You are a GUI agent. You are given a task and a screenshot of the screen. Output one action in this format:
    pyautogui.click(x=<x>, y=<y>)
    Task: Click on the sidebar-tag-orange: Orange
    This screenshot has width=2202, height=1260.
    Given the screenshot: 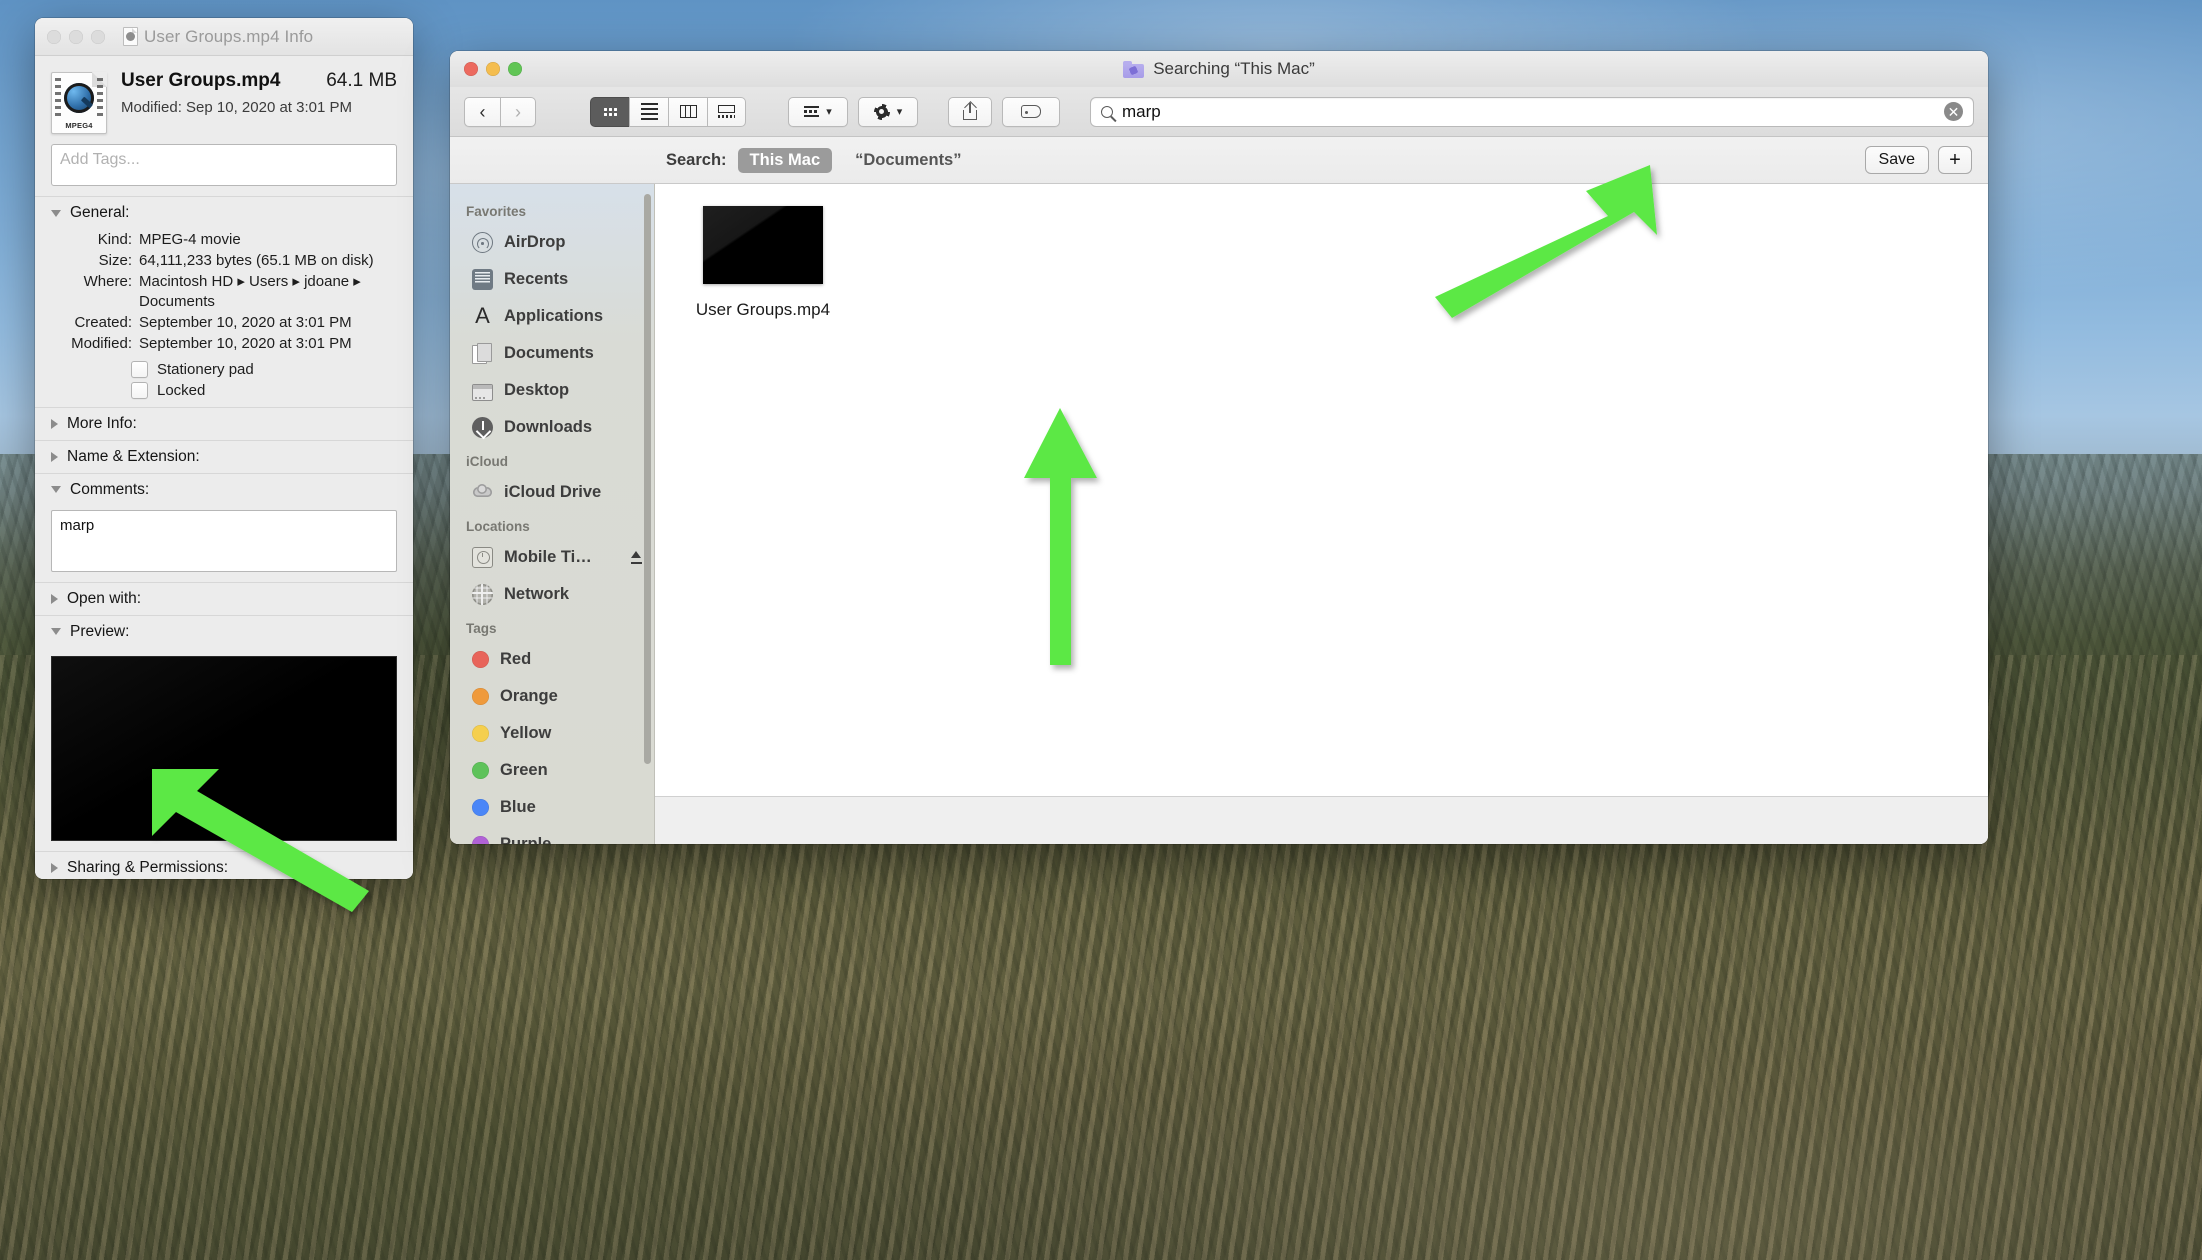 What is the action you would take?
    pyautogui.click(x=552, y=696)
    